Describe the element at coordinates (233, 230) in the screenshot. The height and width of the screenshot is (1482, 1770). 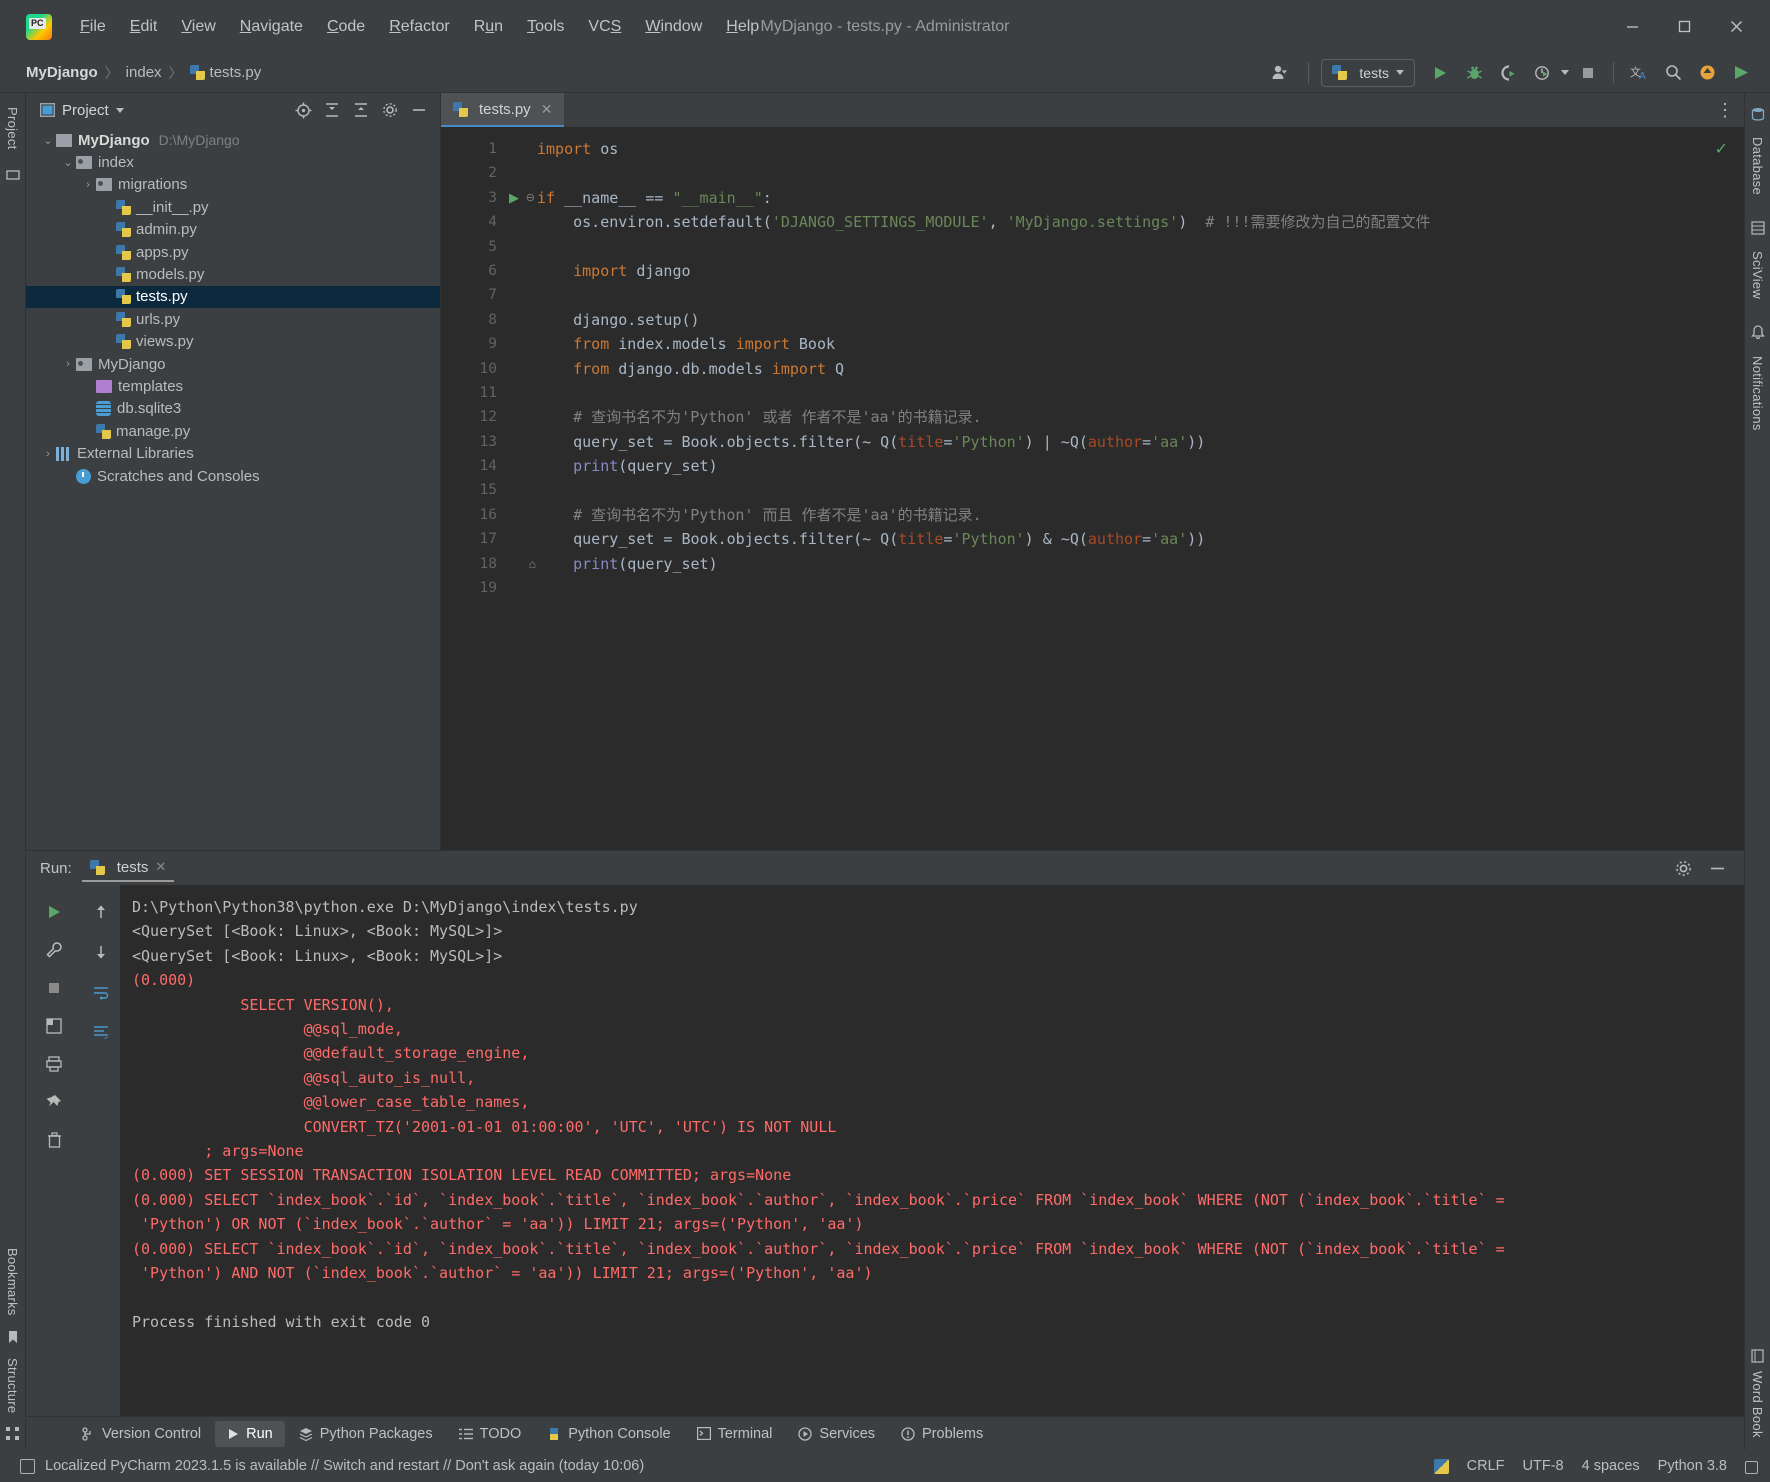
I see `tree-item-admin-py: admin.py` at that location.